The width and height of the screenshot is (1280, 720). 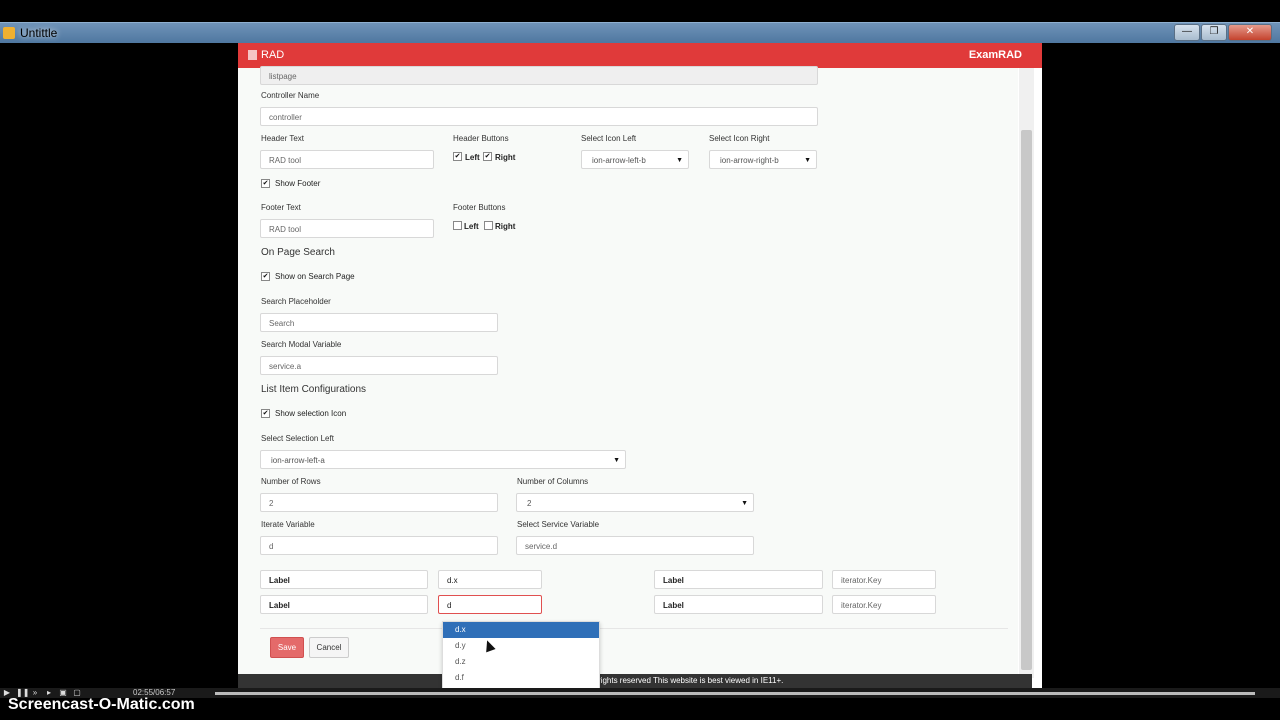 What do you see at coordinates (995, 55) in the screenshot?
I see `app-title: ExamRAD` at bounding box center [995, 55].